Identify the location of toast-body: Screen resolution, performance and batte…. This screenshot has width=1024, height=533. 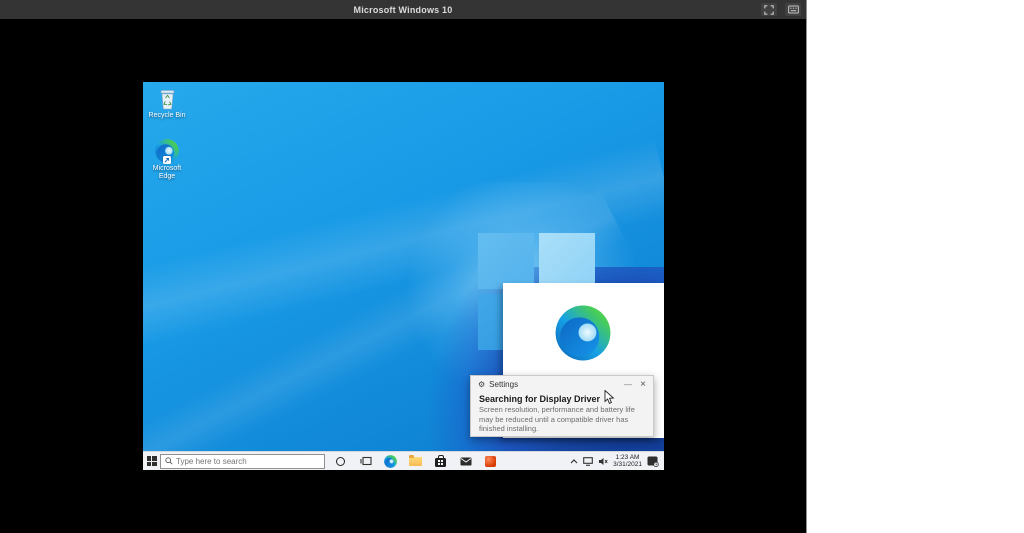
(557, 419).